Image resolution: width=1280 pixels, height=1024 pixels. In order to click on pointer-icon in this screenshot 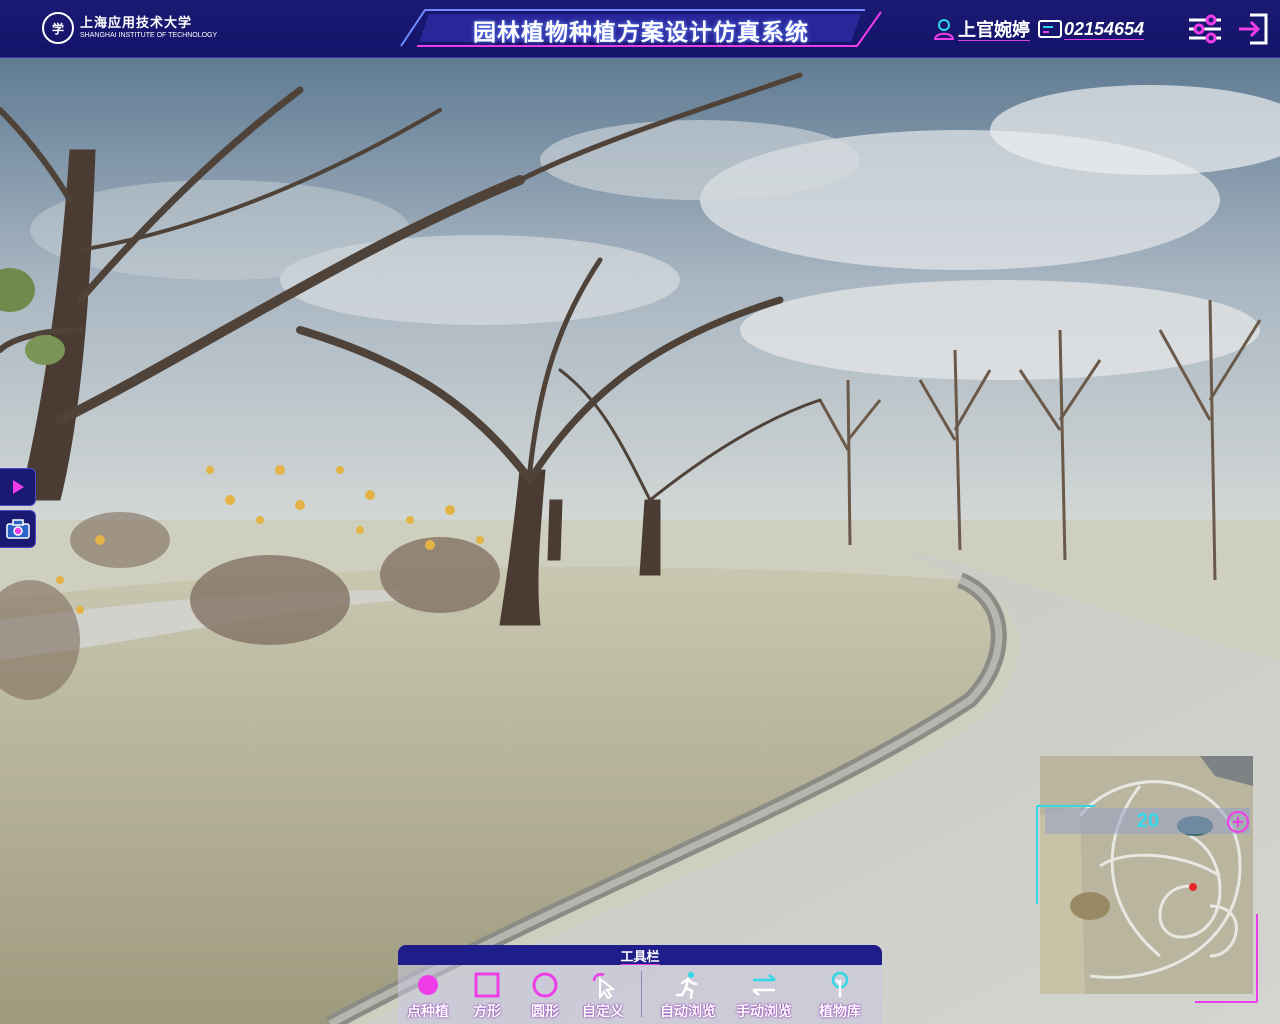, I will do `click(603, 985)`.